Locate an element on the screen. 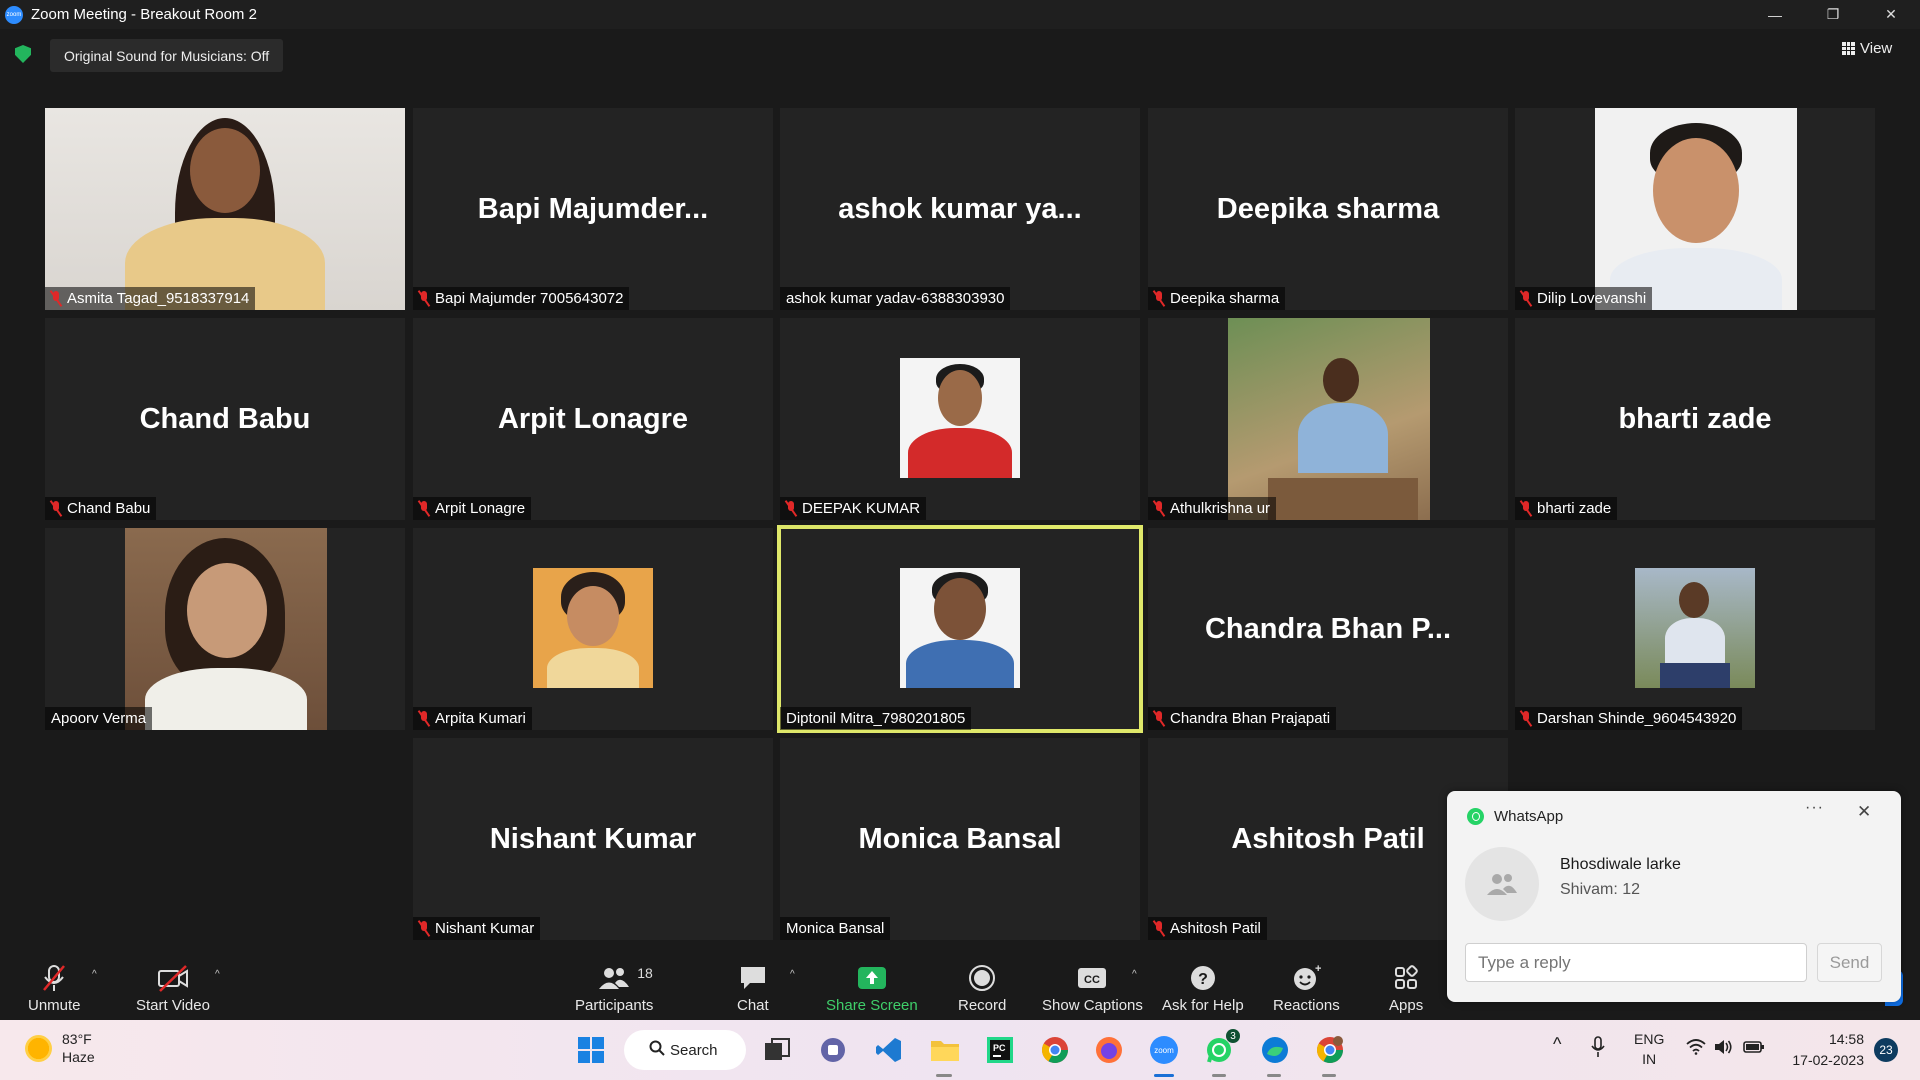  system-clock: 14:58 17-02-2023 is located at coordinates (1824, 1050).